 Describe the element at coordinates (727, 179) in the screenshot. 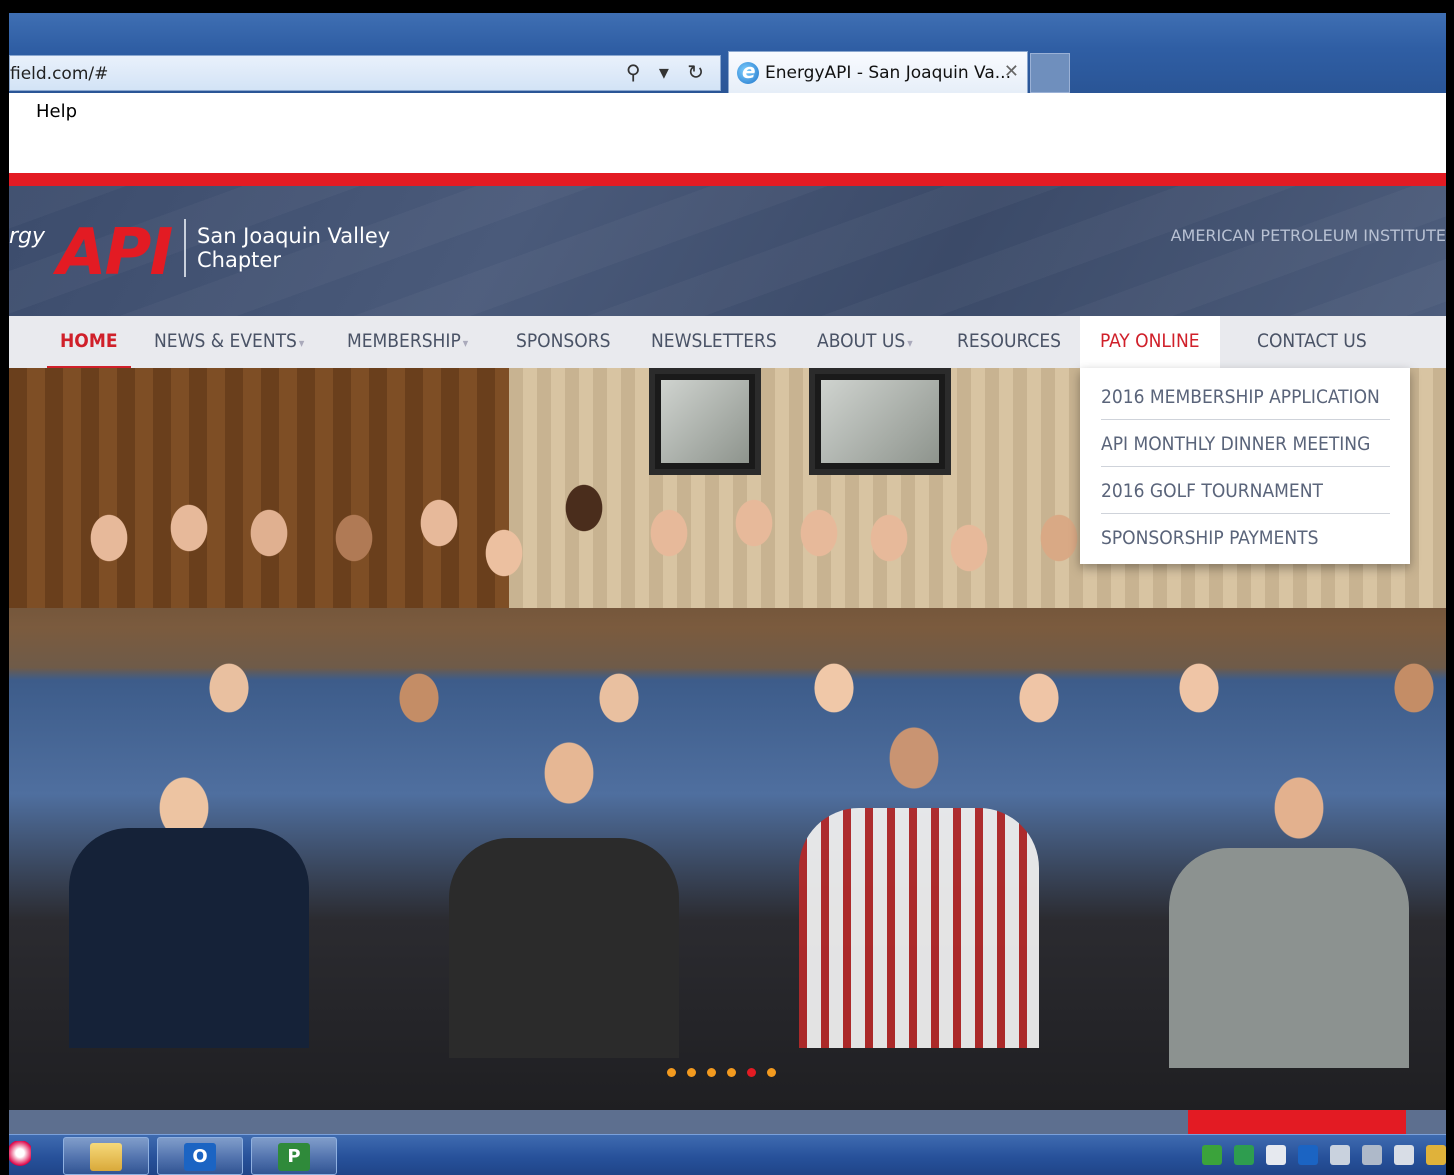

I see `header-red-line` at that location.